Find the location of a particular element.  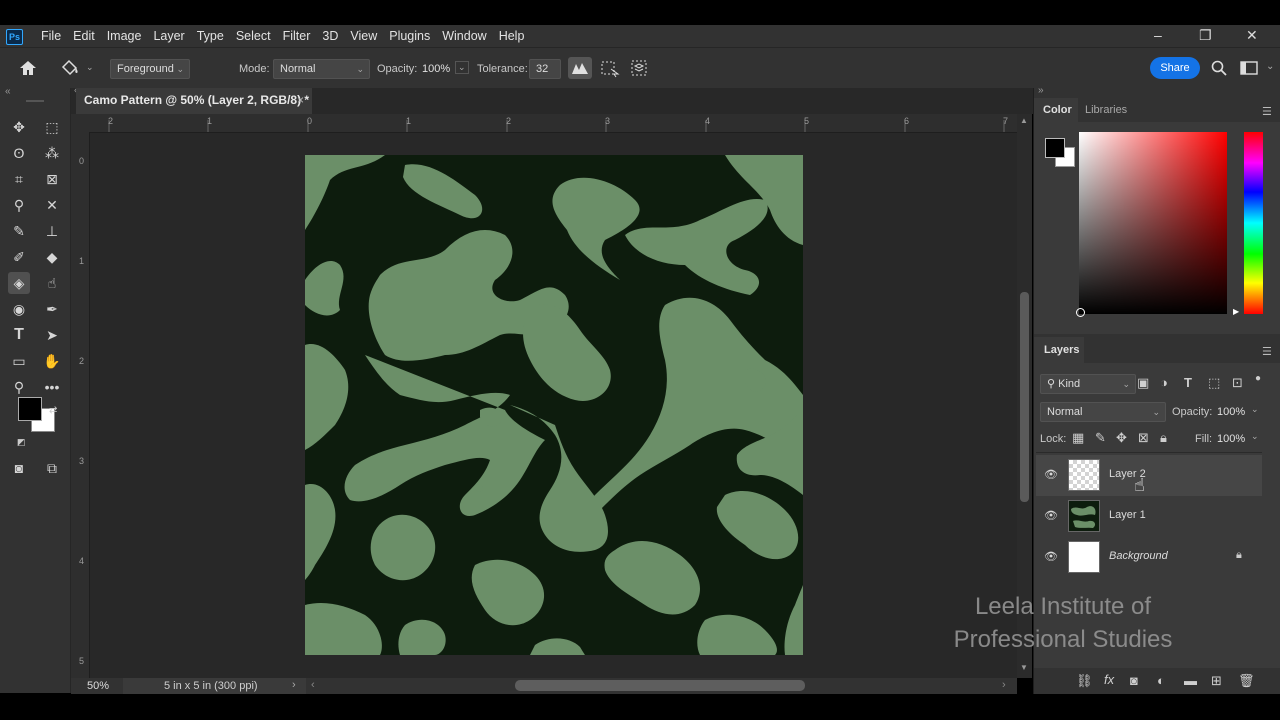

menu-plugins: Plugins is located at coordinates (409, 36).